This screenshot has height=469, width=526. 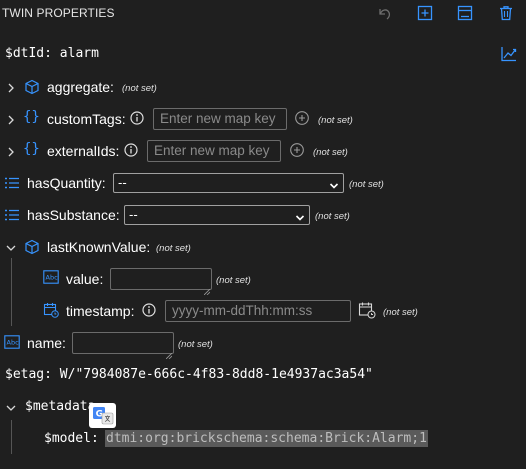 I want to click on undo-button, so click(x=384, y=13).